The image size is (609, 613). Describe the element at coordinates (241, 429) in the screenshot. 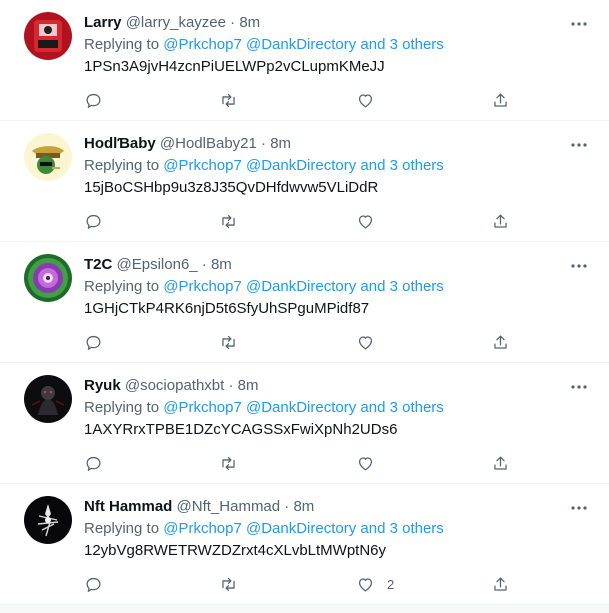

I see `tweet-text: 1AXYRrxTPBE1DZcYCAGSSxFwiXpNh2UDs6` at that location.